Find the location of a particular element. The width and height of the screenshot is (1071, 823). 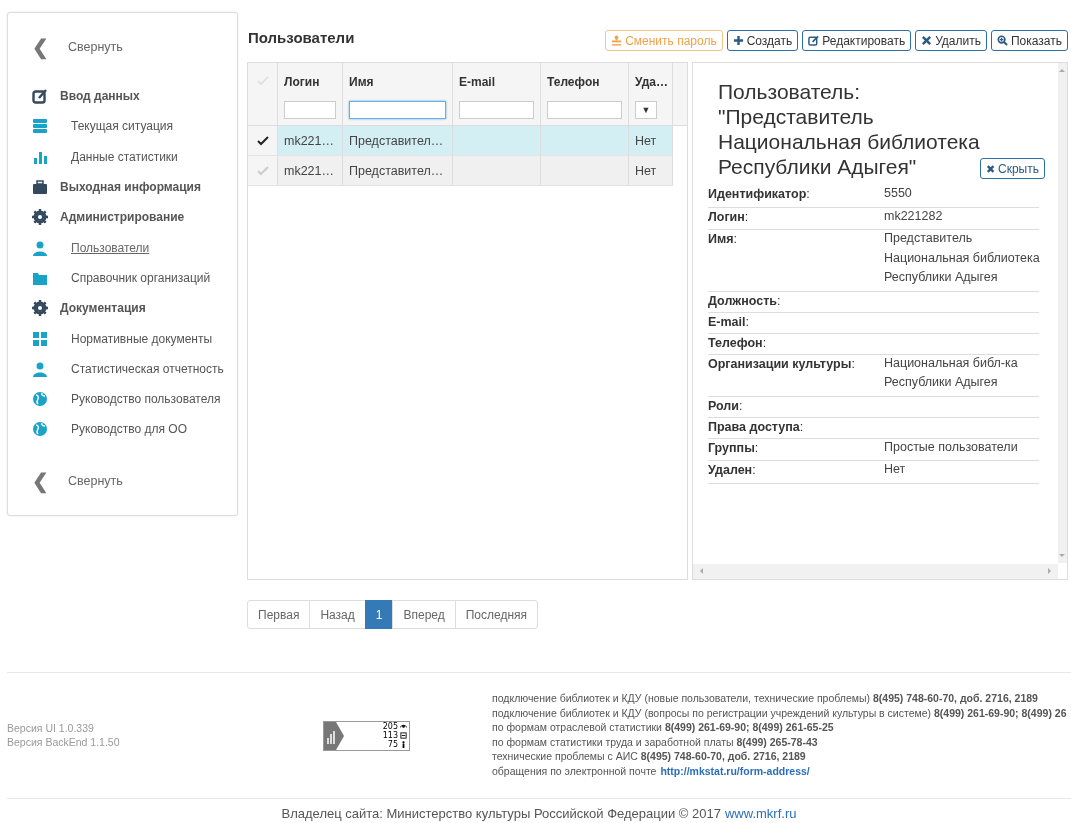

bar-chart-icon is located at coordinates (334, 736).